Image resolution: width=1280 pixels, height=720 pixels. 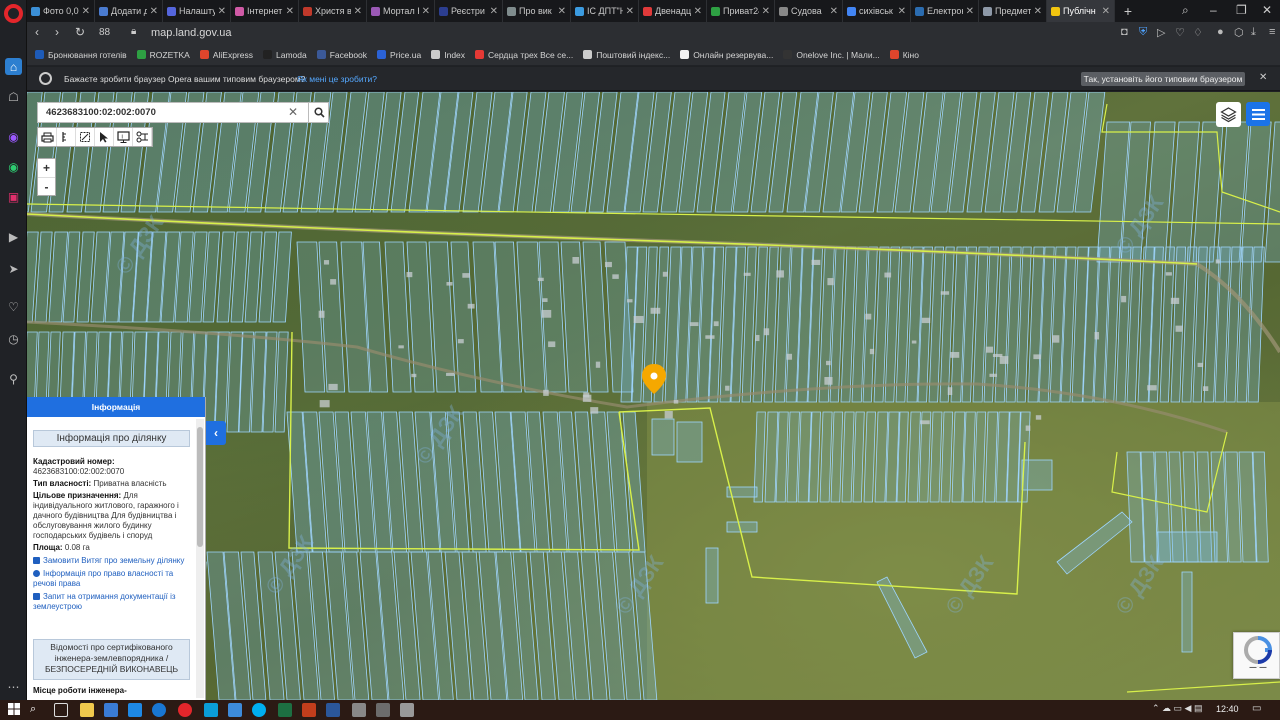 What do you see at coordinates (333, 710) in the screenshot?
I see `word-icon` at bounding box center [333, 710].